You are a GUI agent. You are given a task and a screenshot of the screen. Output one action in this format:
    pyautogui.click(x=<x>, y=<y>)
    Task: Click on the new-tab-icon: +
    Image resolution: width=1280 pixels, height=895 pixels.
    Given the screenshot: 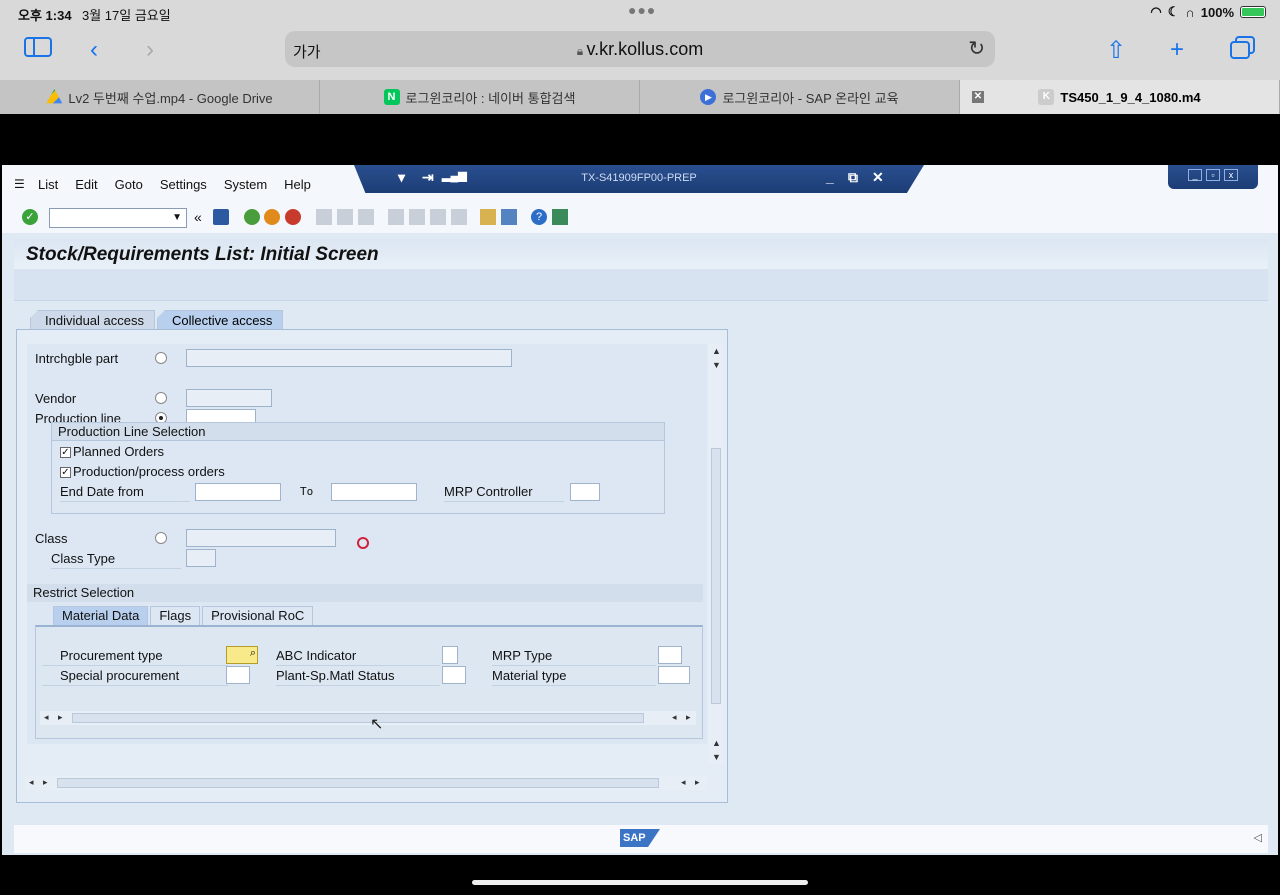 What is the action you would take?
    pyautogui.click(x=1177, y=50)
    